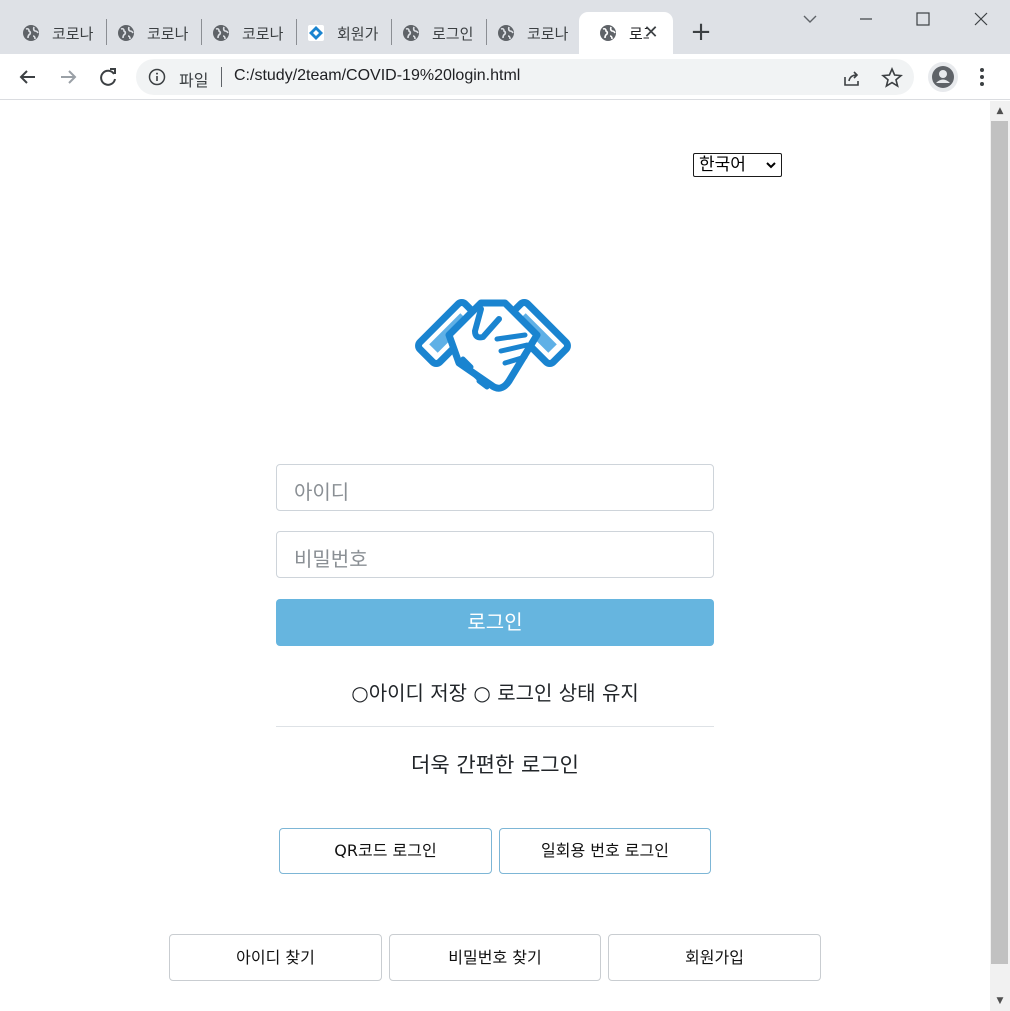 Image resolution: width=1010 pixels, height=1011 pixels. I want to click on close-tab-icon: ✕, so click(651, 33).